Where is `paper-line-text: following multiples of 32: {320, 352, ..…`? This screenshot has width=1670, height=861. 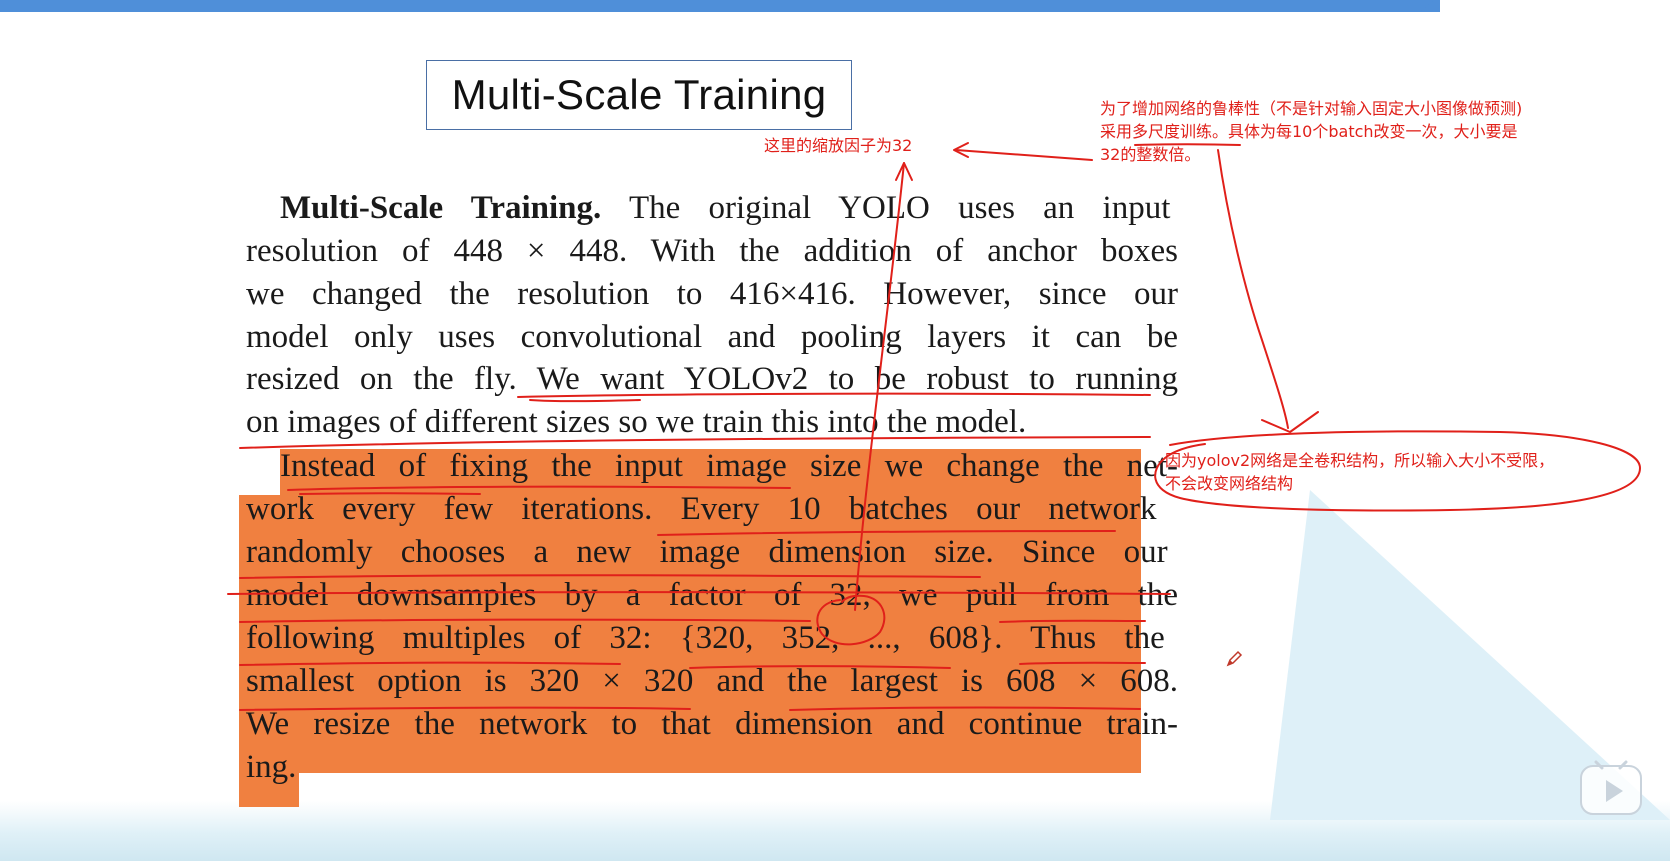 paper-line-text: following multiples of 32: {320, 352, ..… is located at coordinates (705, 638).